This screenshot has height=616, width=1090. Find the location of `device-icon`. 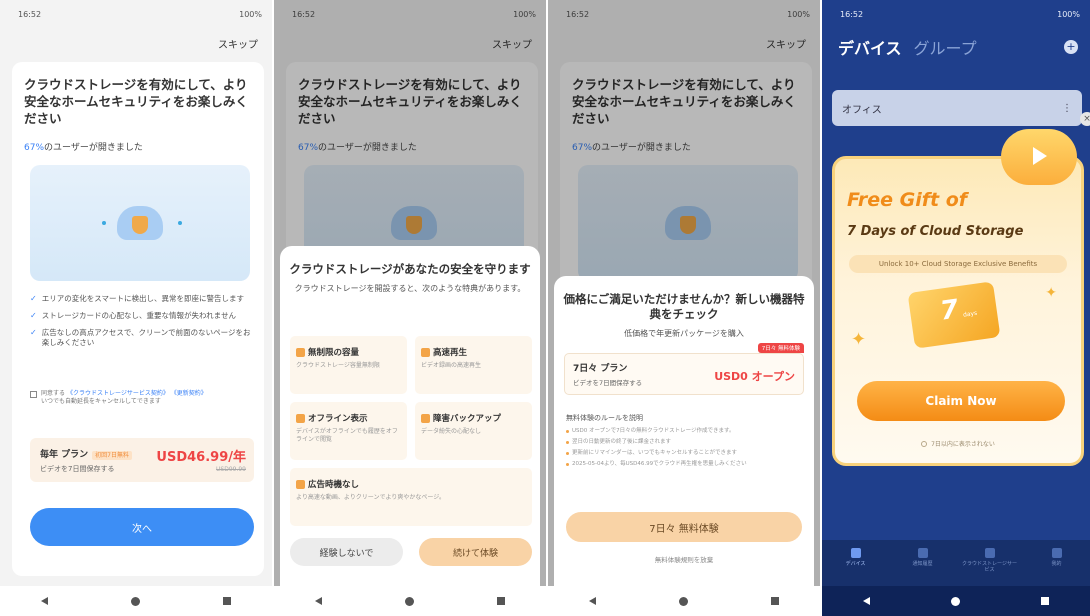

device-icon is located at coordinates (855, 553).